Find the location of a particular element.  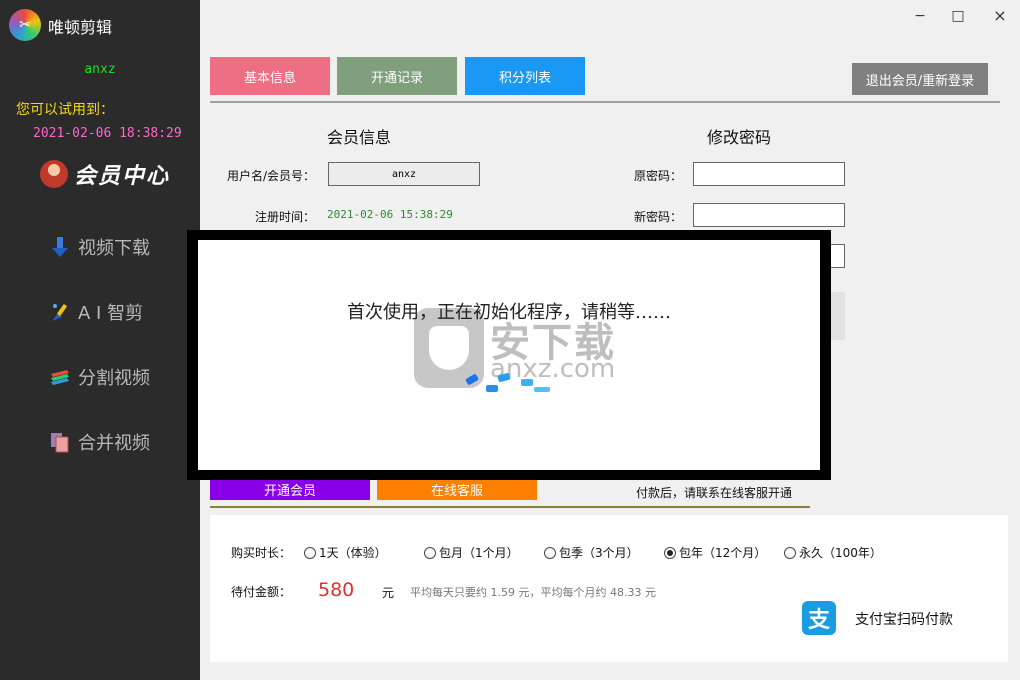

alipay-icon: 支 is located at coordinates (819, 618).